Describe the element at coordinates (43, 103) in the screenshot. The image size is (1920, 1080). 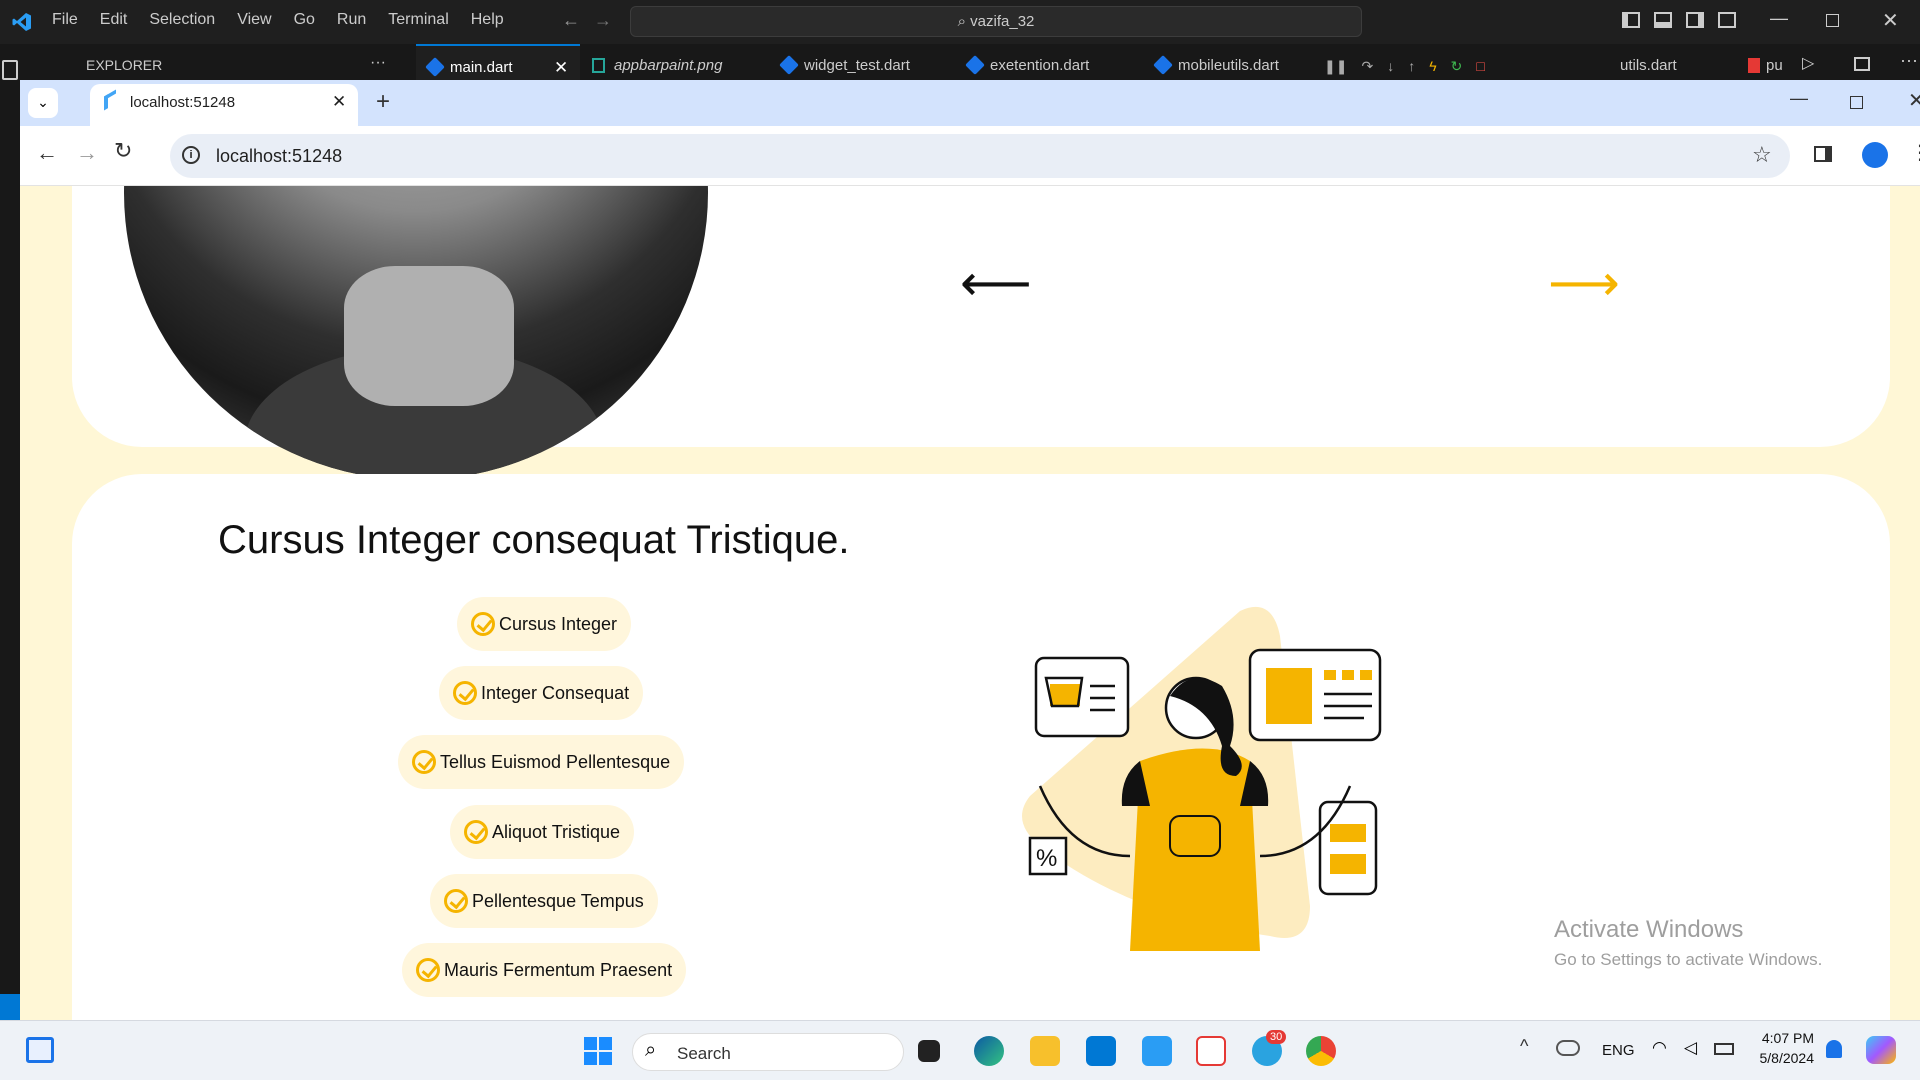
I see `tab-search-button: ⌄` at that location.